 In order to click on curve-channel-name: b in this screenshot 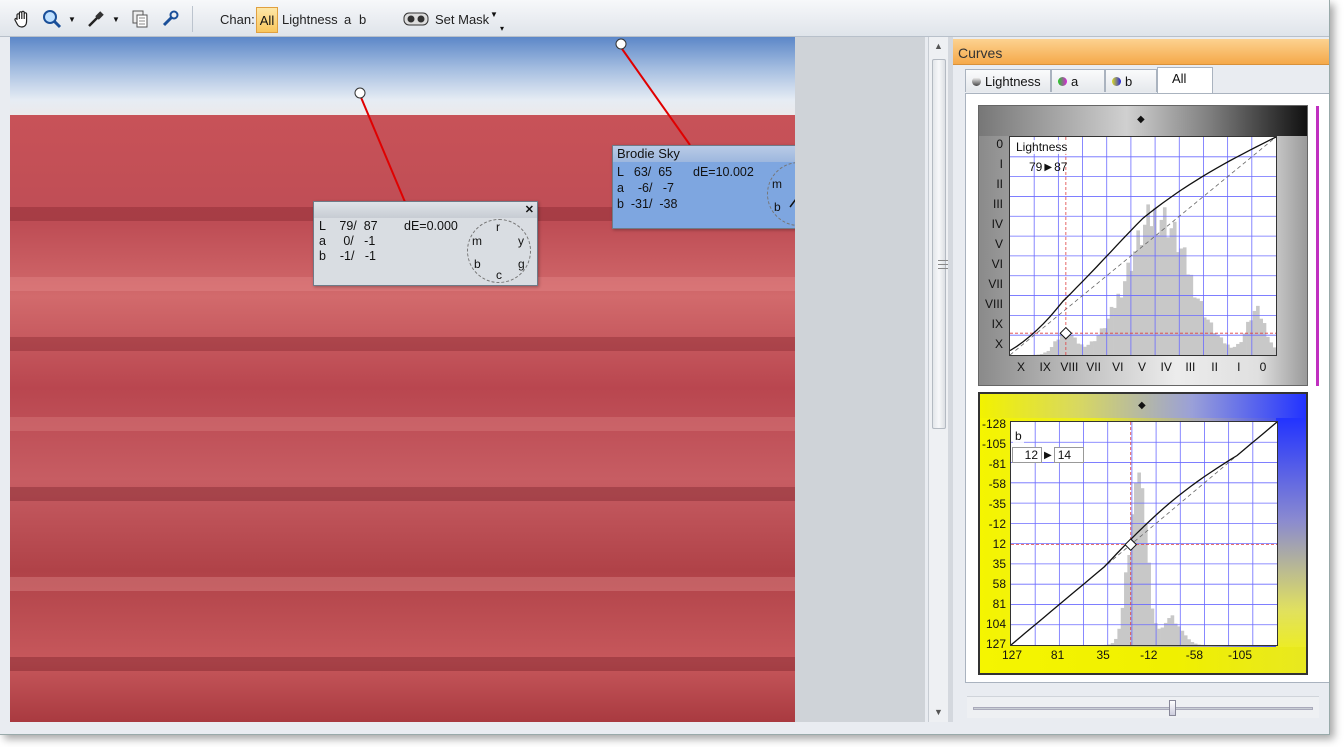, I will do `click(1018, 436)`.